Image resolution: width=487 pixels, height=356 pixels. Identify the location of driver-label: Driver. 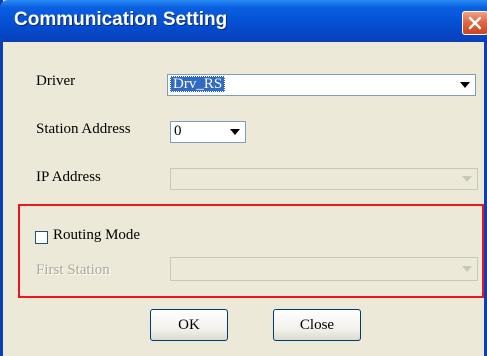
(56, 81).